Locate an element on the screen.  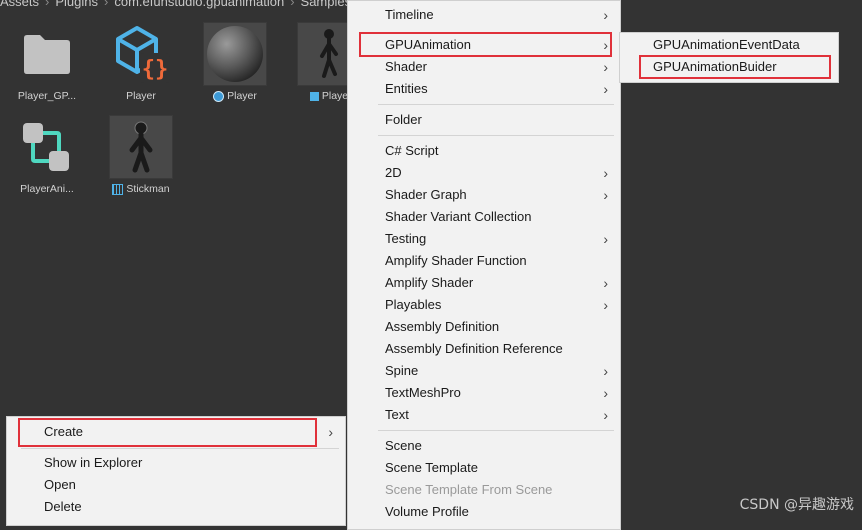
menu-item-label: Assembly Definition Reference is located at coordinates (474, 348).